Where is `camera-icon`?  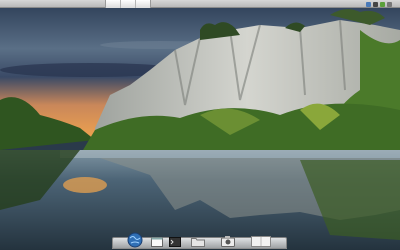
camera-icon is located at coordinates (228, 241).